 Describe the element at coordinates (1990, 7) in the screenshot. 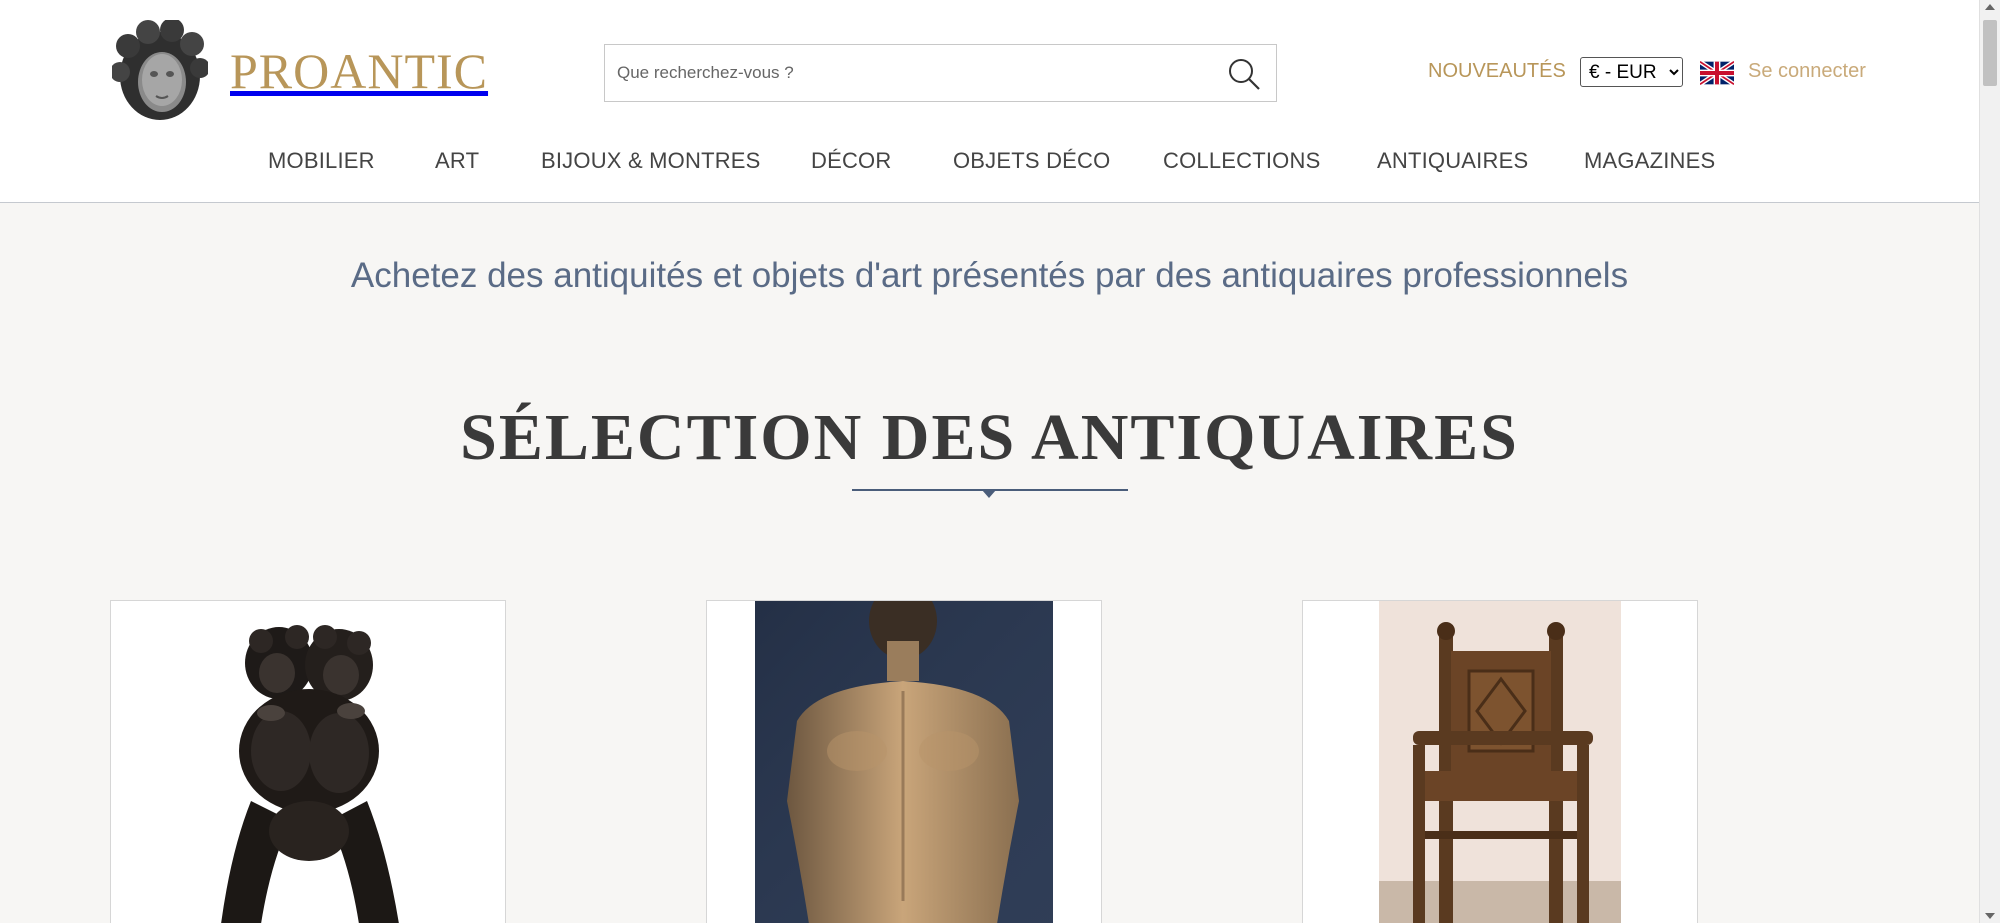

I see `scroll-up-arrow-icon` at that location.